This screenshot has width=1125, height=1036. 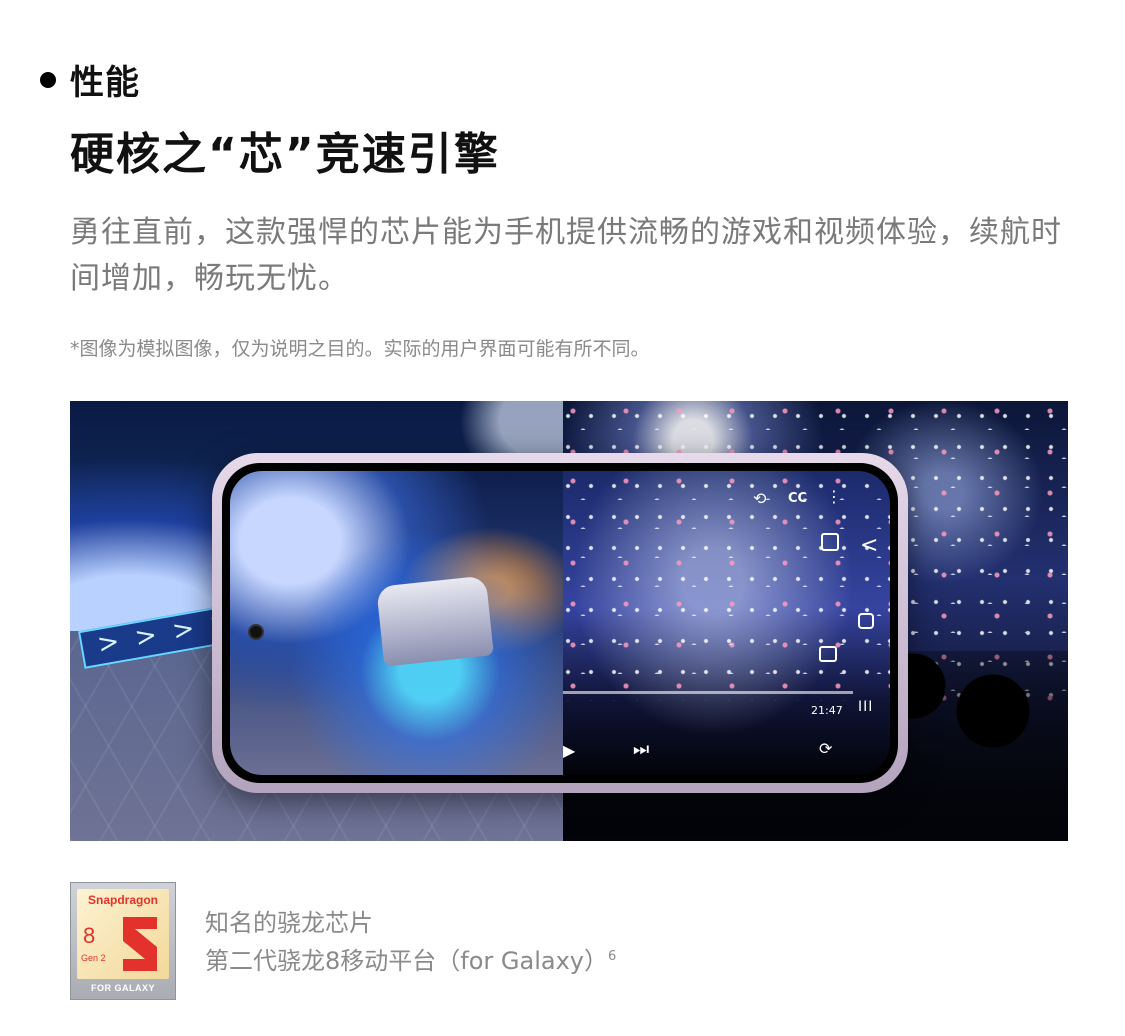 What do you see at coordinates (869, 545) in the screenshot?
I see `nav-back-icon: <` at bounding box center [869, 545].